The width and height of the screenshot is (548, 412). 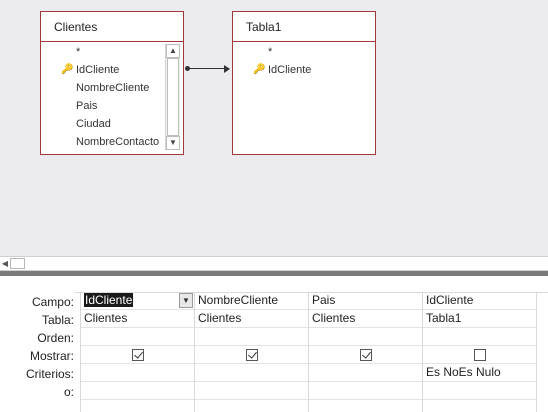 I want to click on grid-column: Pais Clientes, so click(x=365, y=352).